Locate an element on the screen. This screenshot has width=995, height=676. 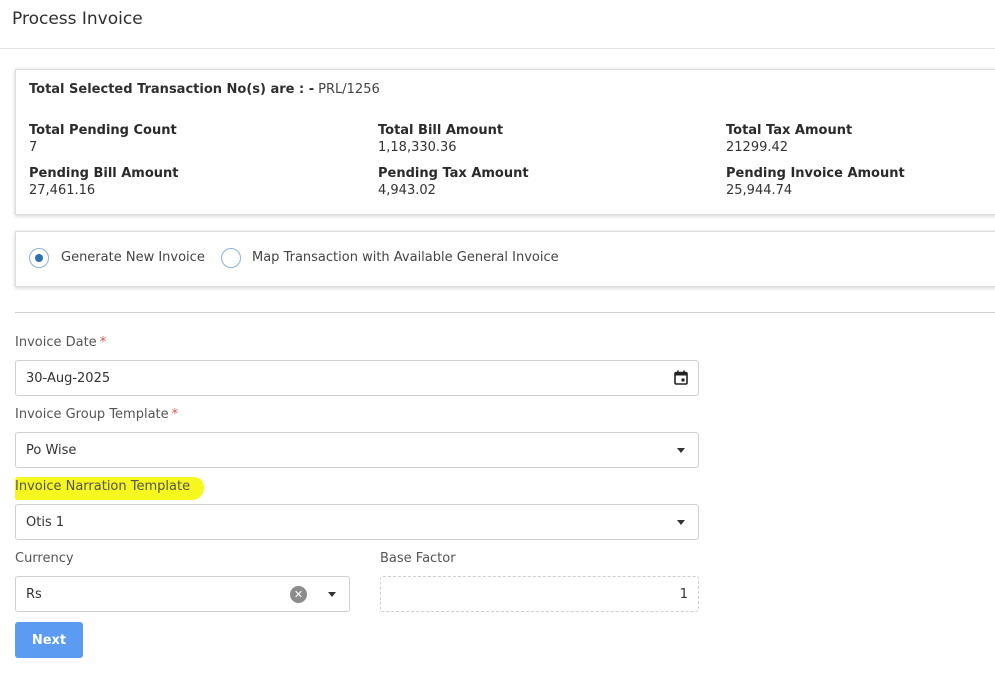
stat-total-tax-amount: Total Tax Amount 21299.42 is located at coordinates (789, 139).